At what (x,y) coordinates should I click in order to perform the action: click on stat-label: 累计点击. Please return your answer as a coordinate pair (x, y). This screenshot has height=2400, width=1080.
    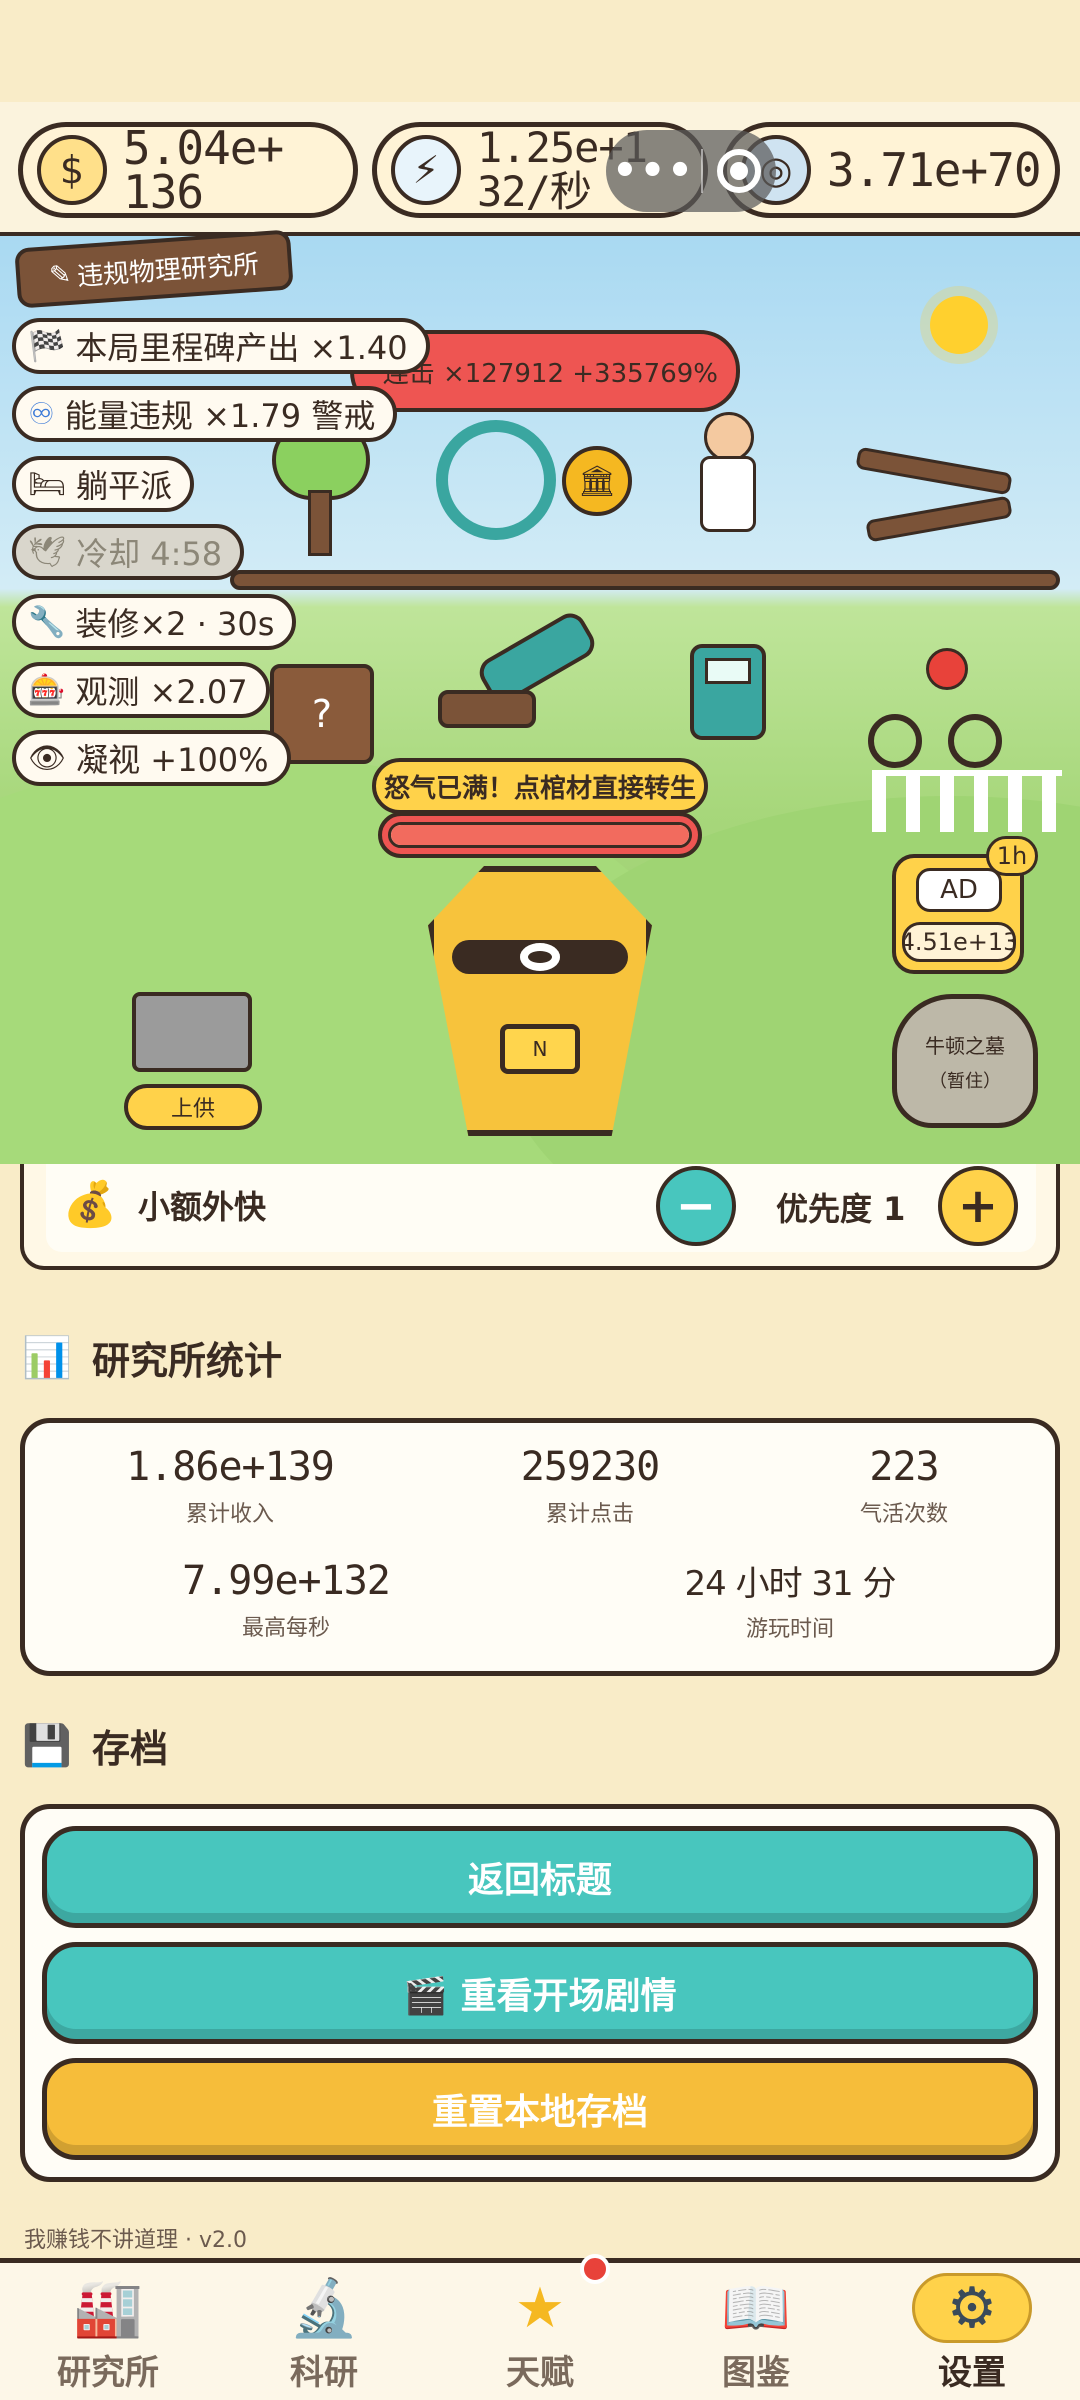
    Looking at the image, I should click on (589, 1514).